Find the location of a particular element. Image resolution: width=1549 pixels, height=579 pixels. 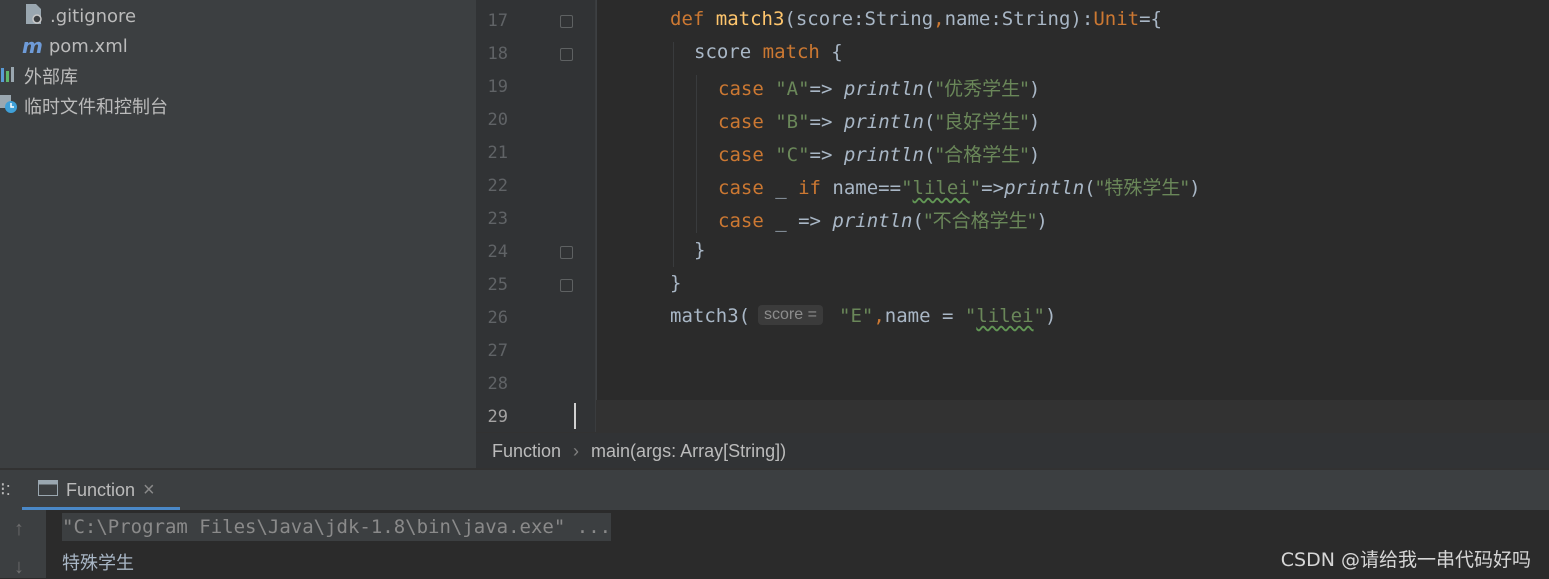

console-window-icon is located at coordinates (48, 490).